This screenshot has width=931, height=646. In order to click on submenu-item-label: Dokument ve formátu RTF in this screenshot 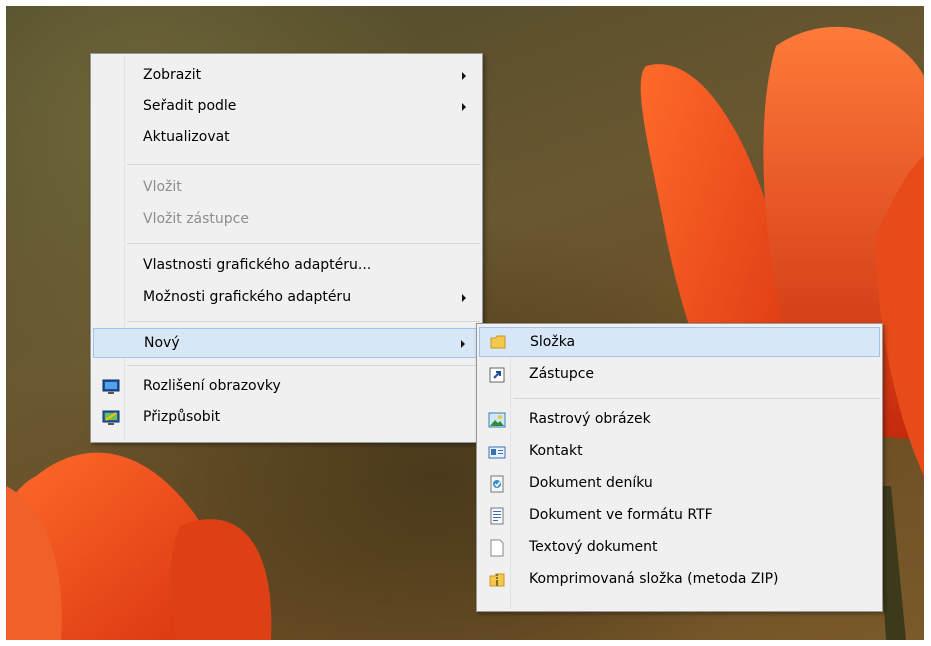, I will do `click(621, 515)`.